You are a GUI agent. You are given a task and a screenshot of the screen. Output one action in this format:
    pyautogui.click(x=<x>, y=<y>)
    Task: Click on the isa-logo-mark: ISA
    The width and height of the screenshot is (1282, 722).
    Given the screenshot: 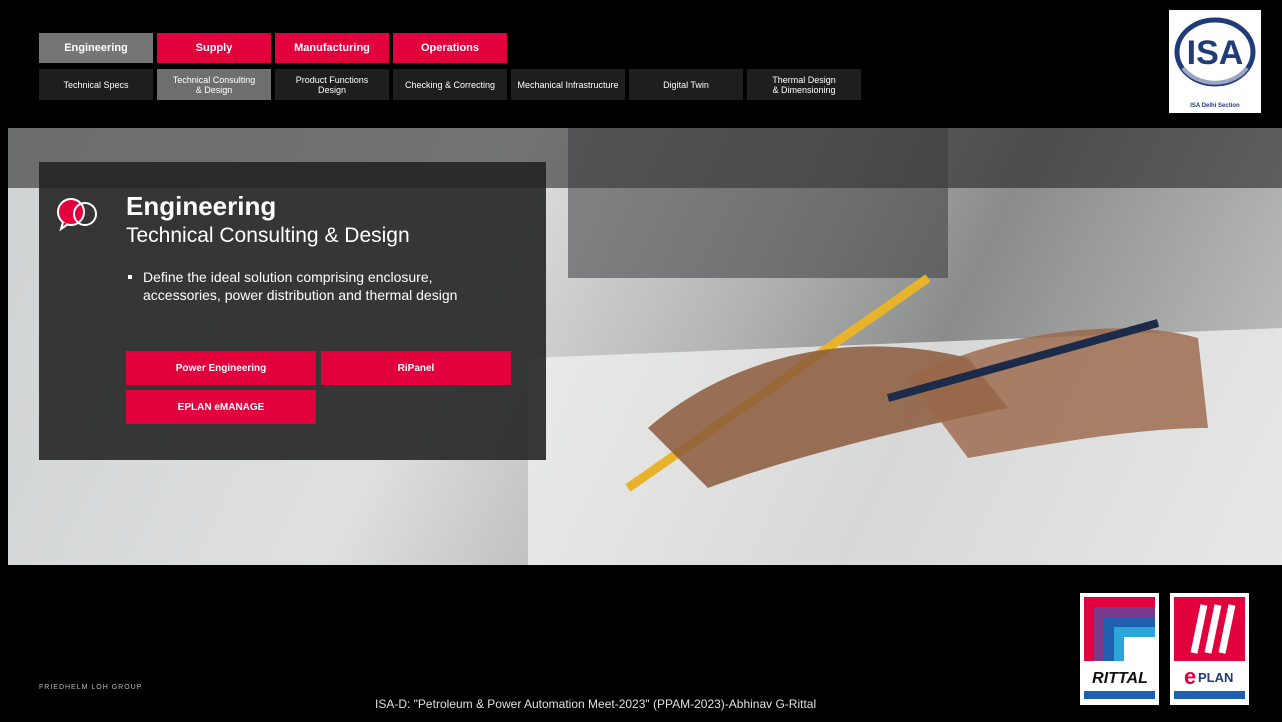 What is the action you would take?
    pyautogui.click(x=1215, y=52)
    